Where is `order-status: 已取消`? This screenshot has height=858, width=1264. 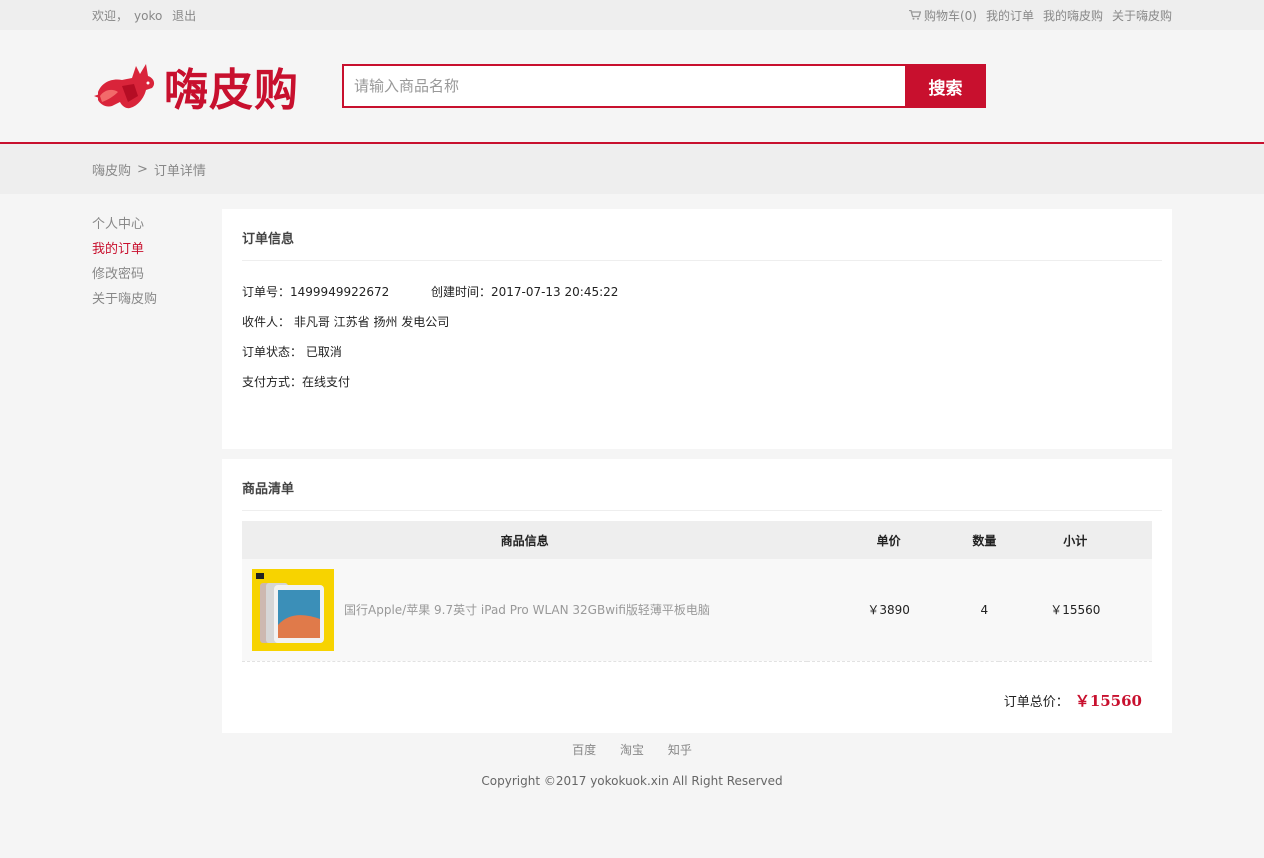
order-status: 已取消 is located at coordinates (323, 352).